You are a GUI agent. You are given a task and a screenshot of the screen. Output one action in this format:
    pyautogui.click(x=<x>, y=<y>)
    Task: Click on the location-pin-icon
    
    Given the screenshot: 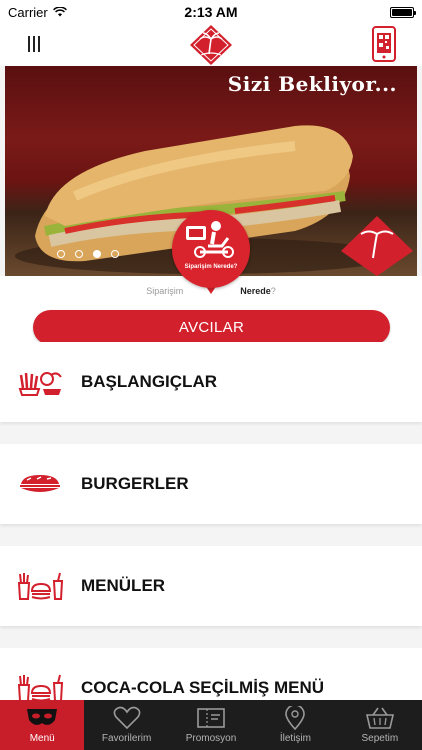 What is the action you would take?
    pyautogui.click(x=295, y=718)
    